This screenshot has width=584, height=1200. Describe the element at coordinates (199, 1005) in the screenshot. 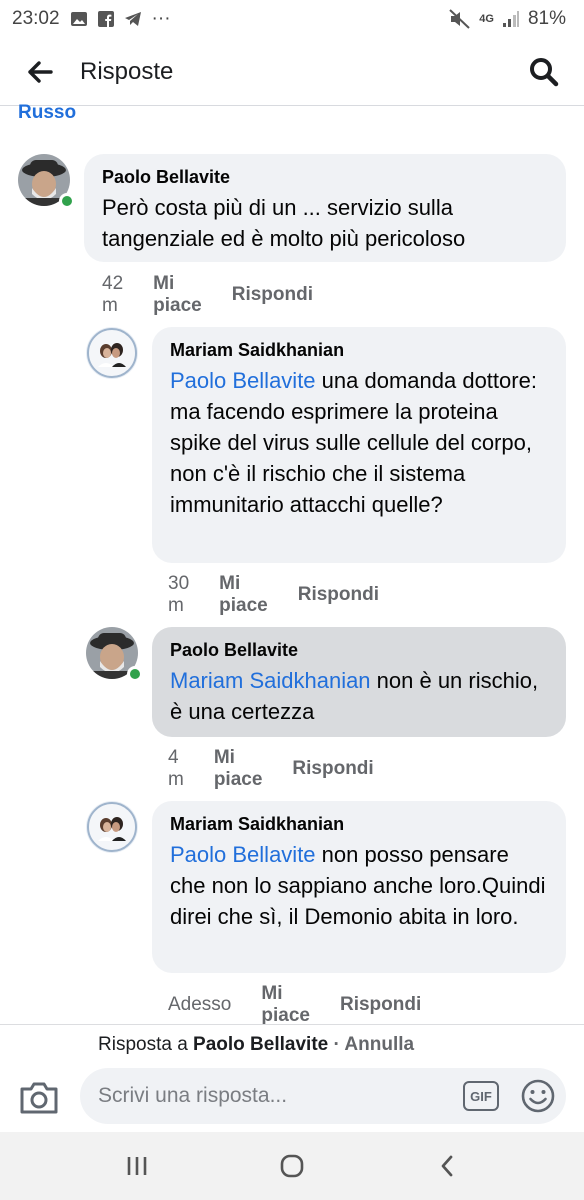

I see `comment-time: Adesso` at that location.